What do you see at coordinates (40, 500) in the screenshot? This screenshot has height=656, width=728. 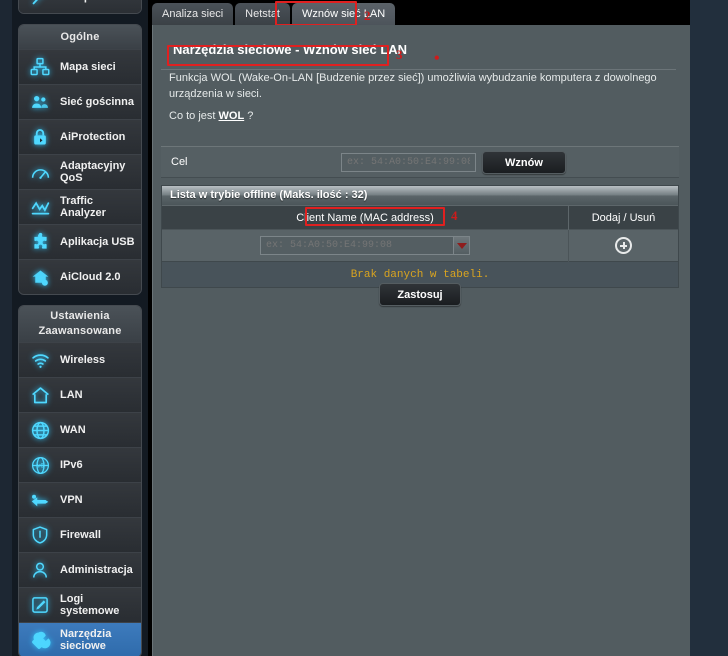 I see `vpn-key-icon` at bounding box center [40, 500].